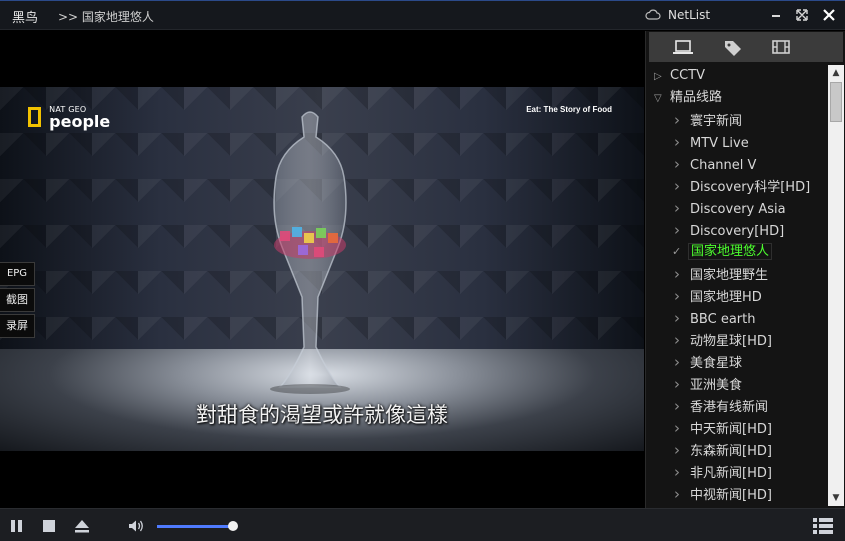 This screenshot has width=845, height=541. What do you see at coordinates (716, 385) in the screenshot?
I see `channel-label: 亚洲美食` at bounding box center [716, 385].